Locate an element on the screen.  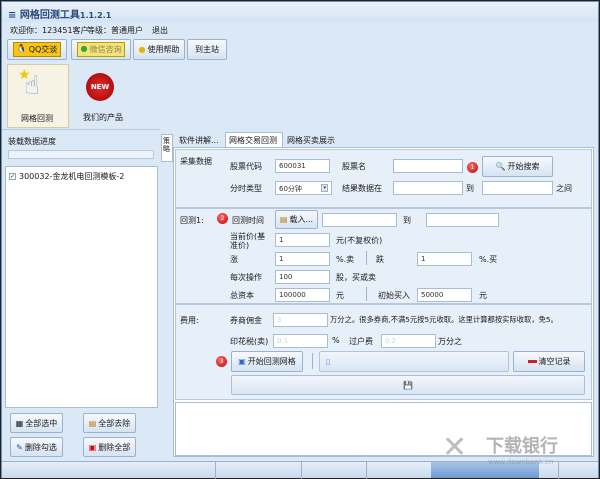
welcome-text: 欢迎你：123451客户 is located at coordinates (49, 30).